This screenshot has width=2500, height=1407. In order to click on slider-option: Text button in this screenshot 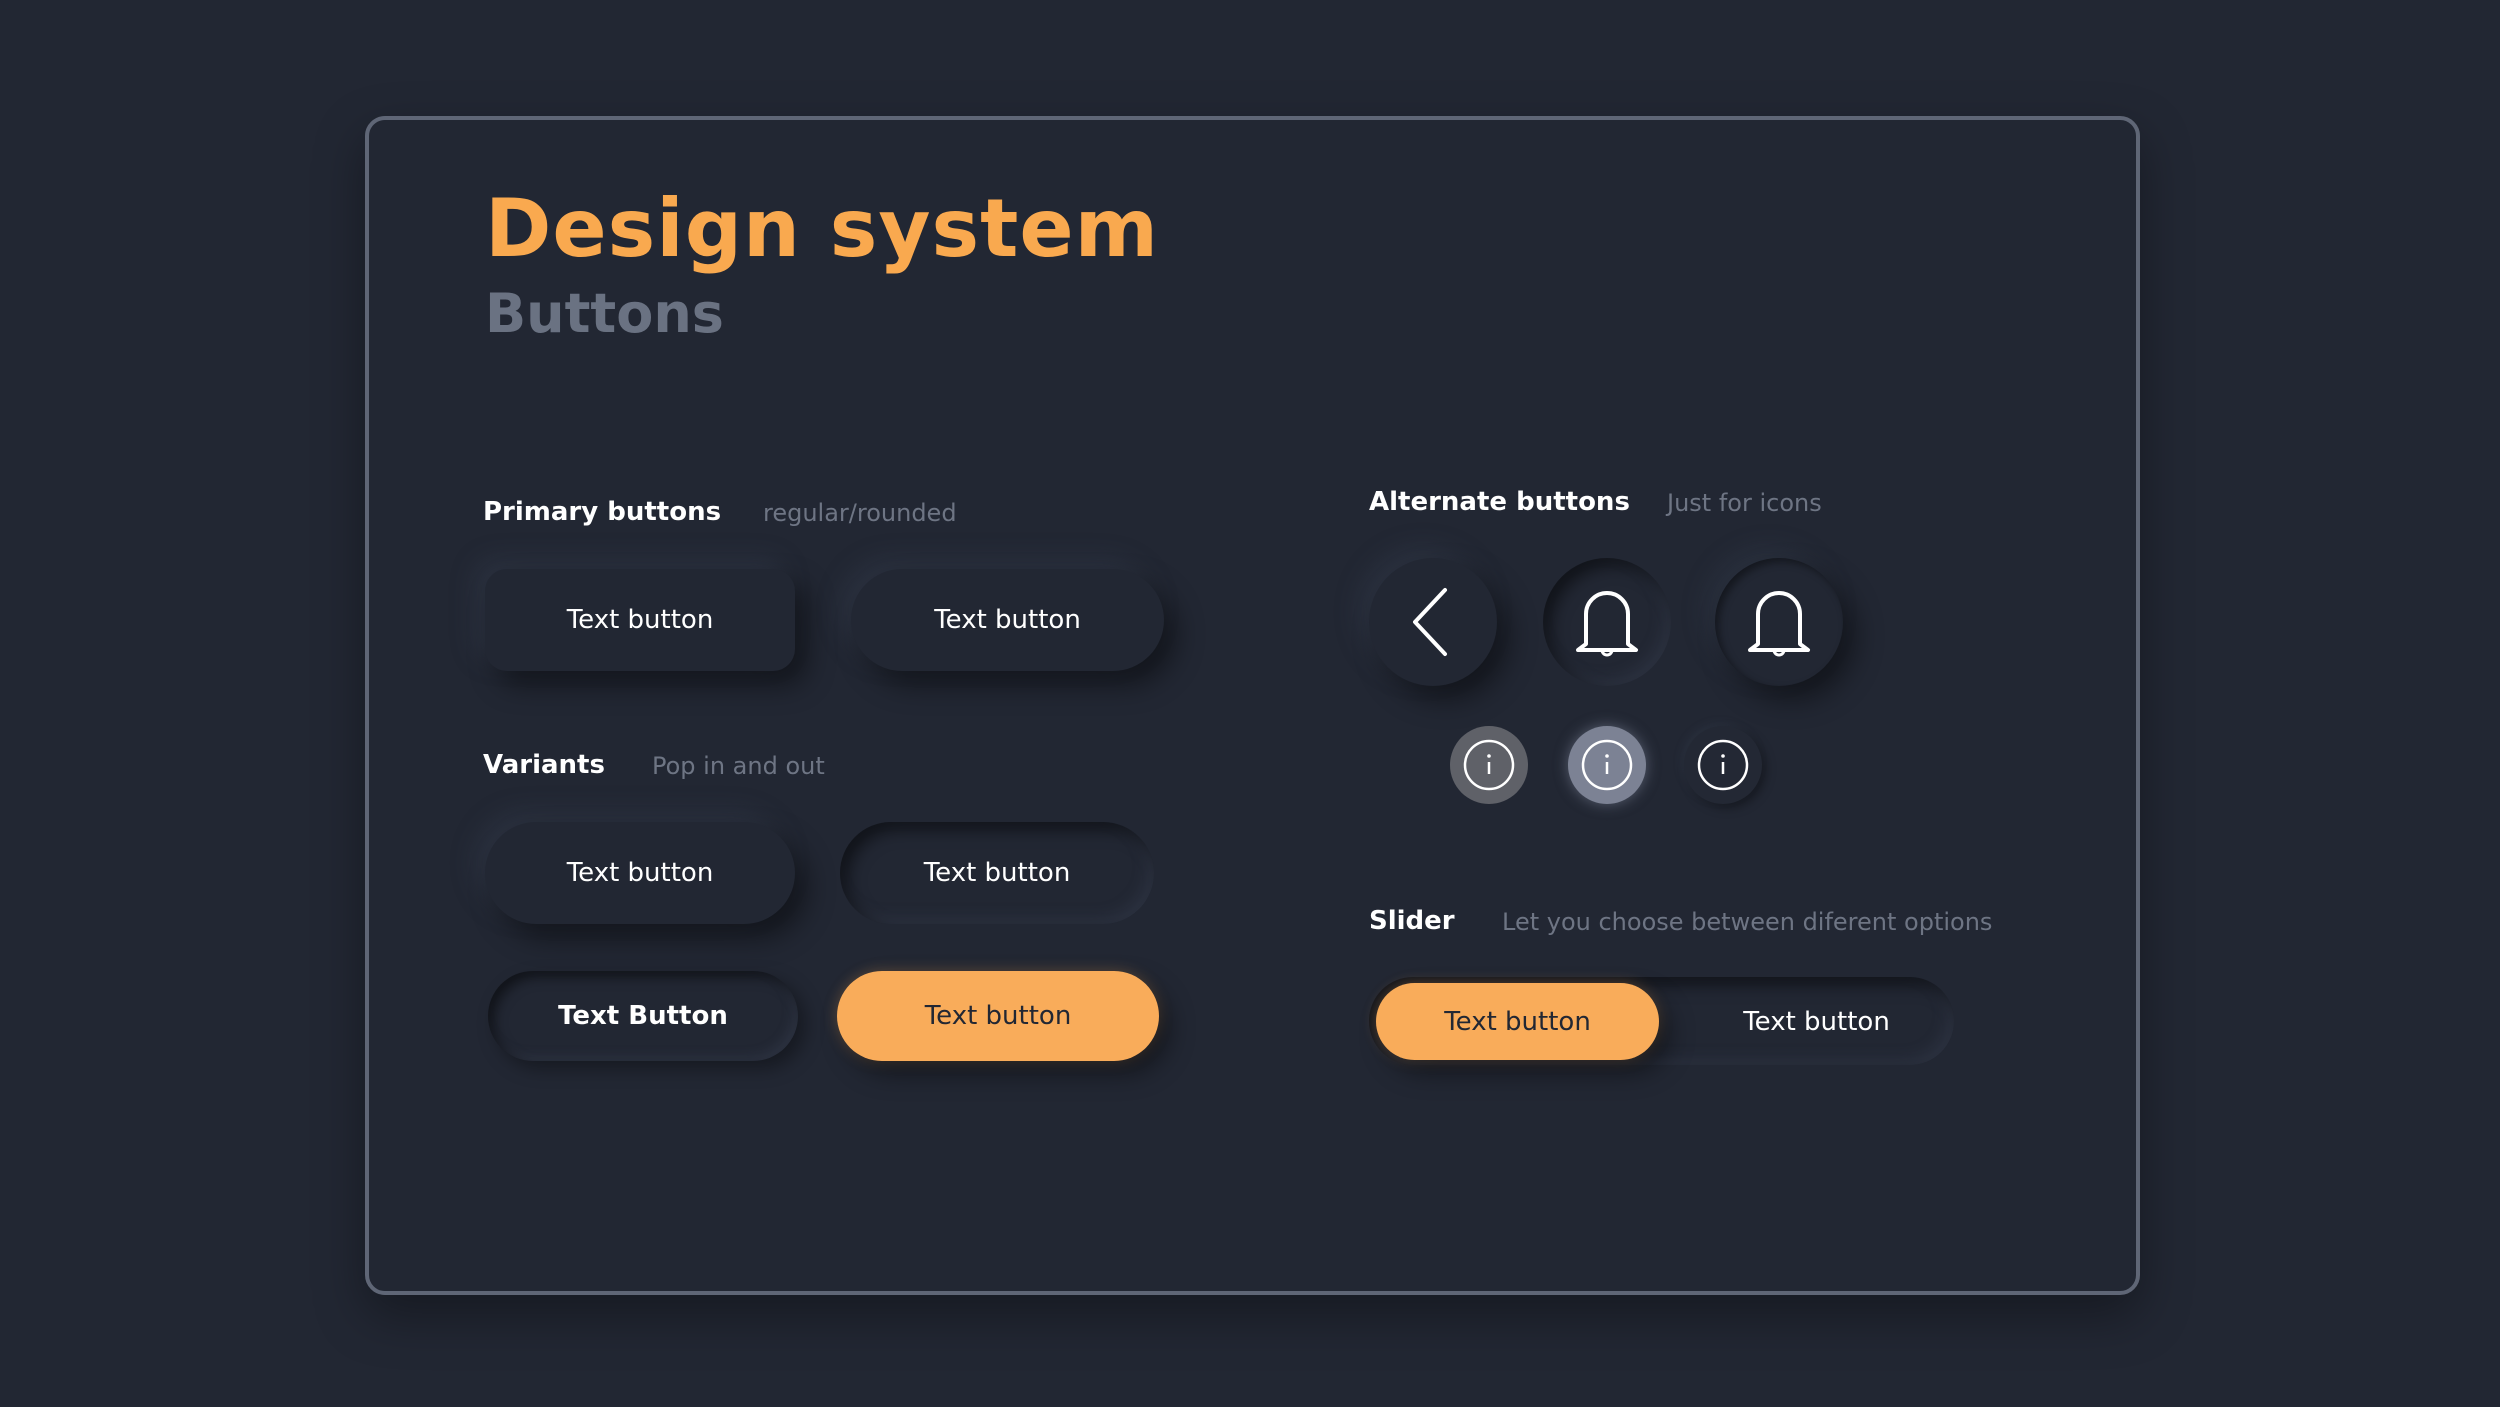, I will do `click(1816, 1021)`.